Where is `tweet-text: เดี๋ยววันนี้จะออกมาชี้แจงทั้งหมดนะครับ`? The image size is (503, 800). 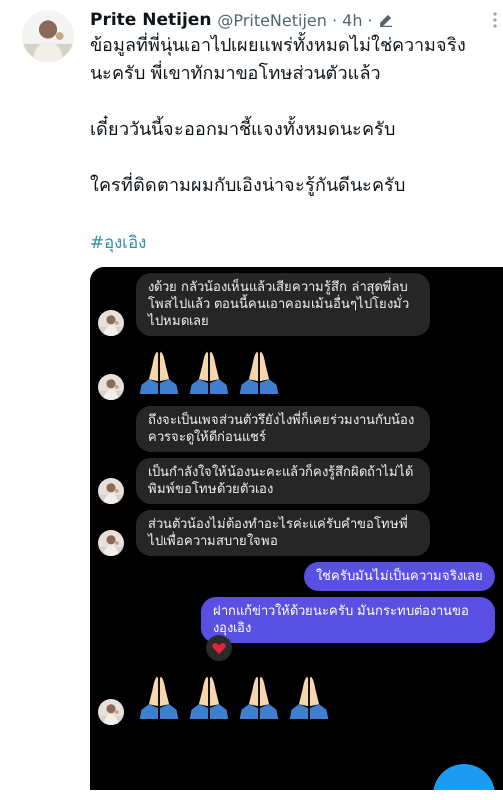
tweet-text: เดี๋ยววันนี้จะออกมาชี้แจงทั้งหมดนะครับ is located at coordinates (281, 130).